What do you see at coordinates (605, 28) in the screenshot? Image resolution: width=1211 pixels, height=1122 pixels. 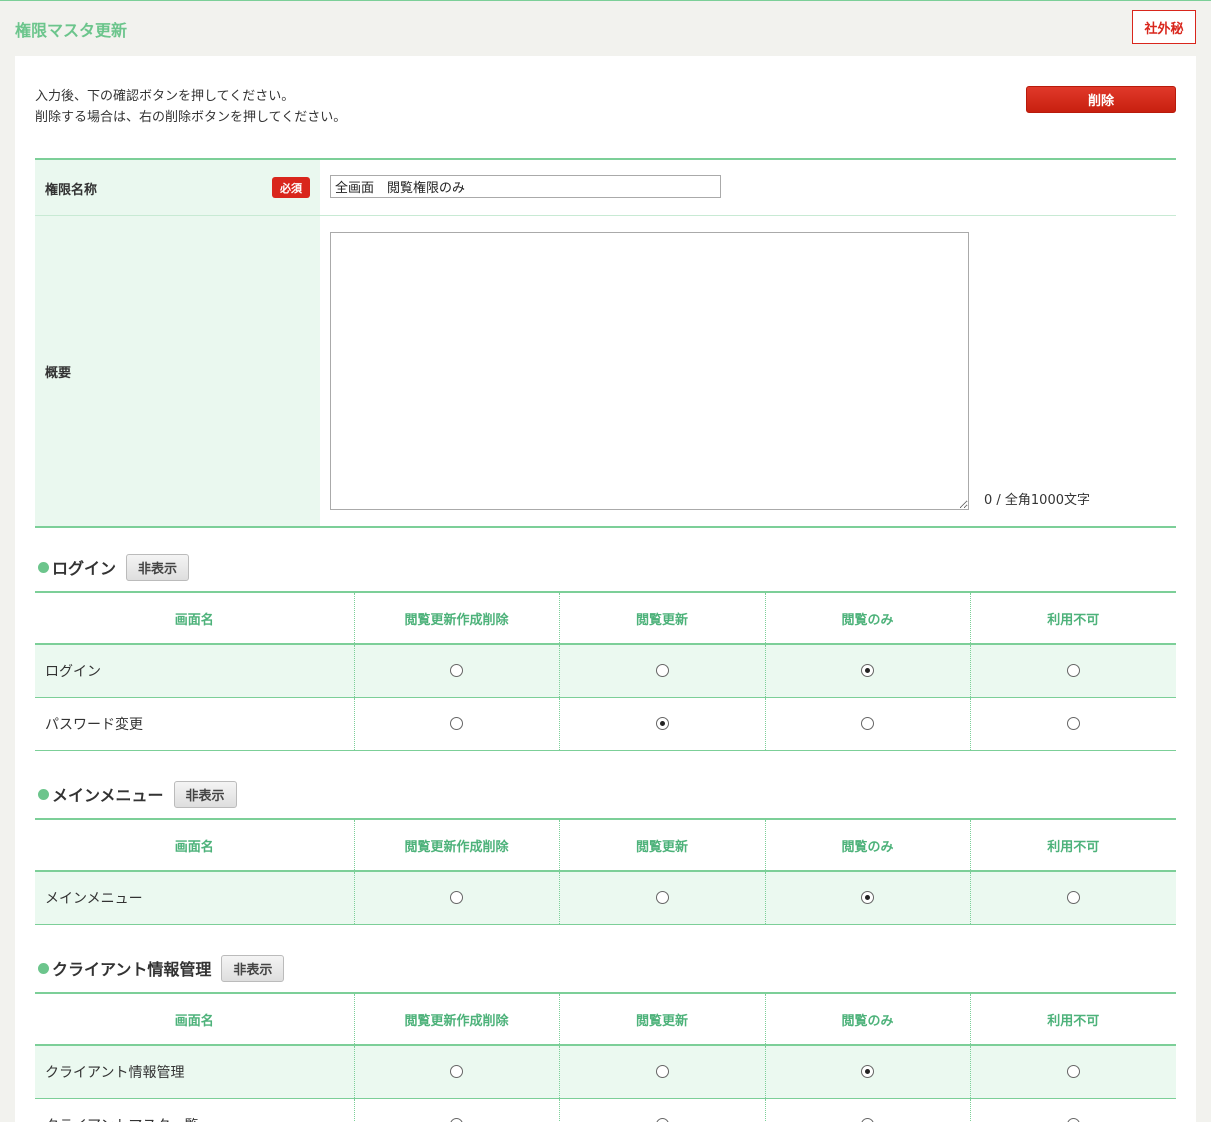 I see `page-header: 権限マスタ更新 社外秘` at bounding box center [605, 28].